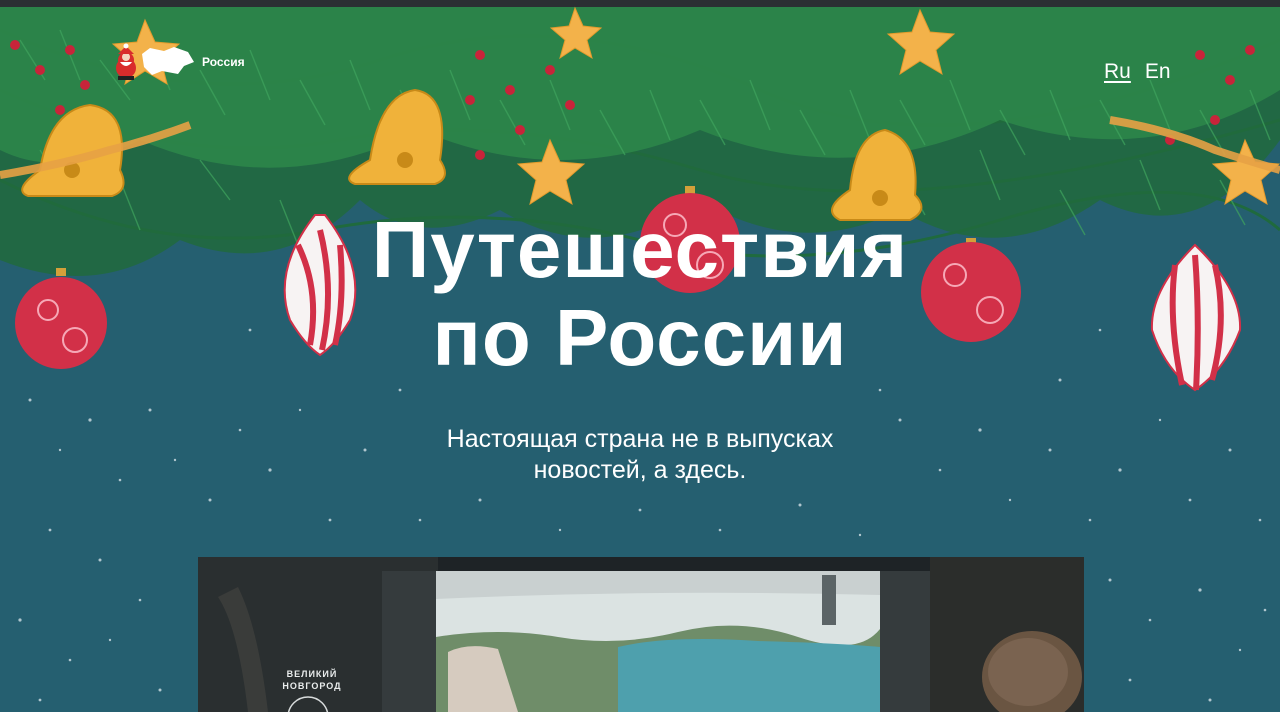  I want to click on hero-subtitle-line1: Настоящая страна не в выпусках, so click(640, 439).